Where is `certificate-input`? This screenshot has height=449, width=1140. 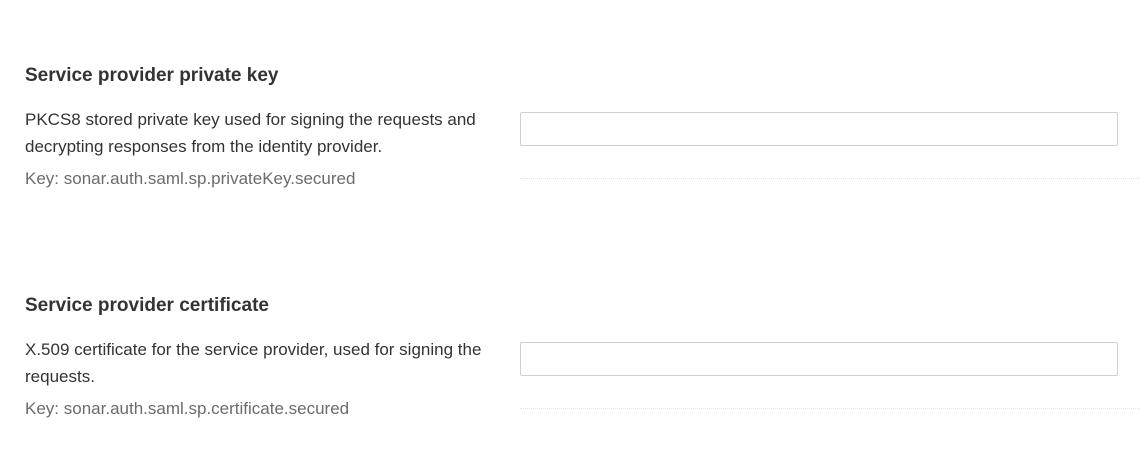 certificate-input is located at coordinates (819, 359).